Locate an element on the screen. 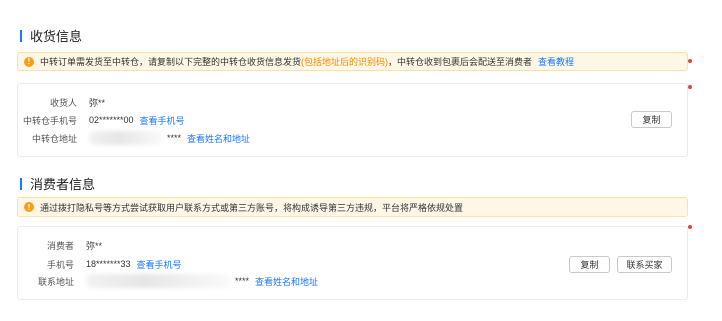 This screenshot has height=321, width=722. shipping-notice-highlight: (包括地址后的识别码) is located at coordinates (345, 62).